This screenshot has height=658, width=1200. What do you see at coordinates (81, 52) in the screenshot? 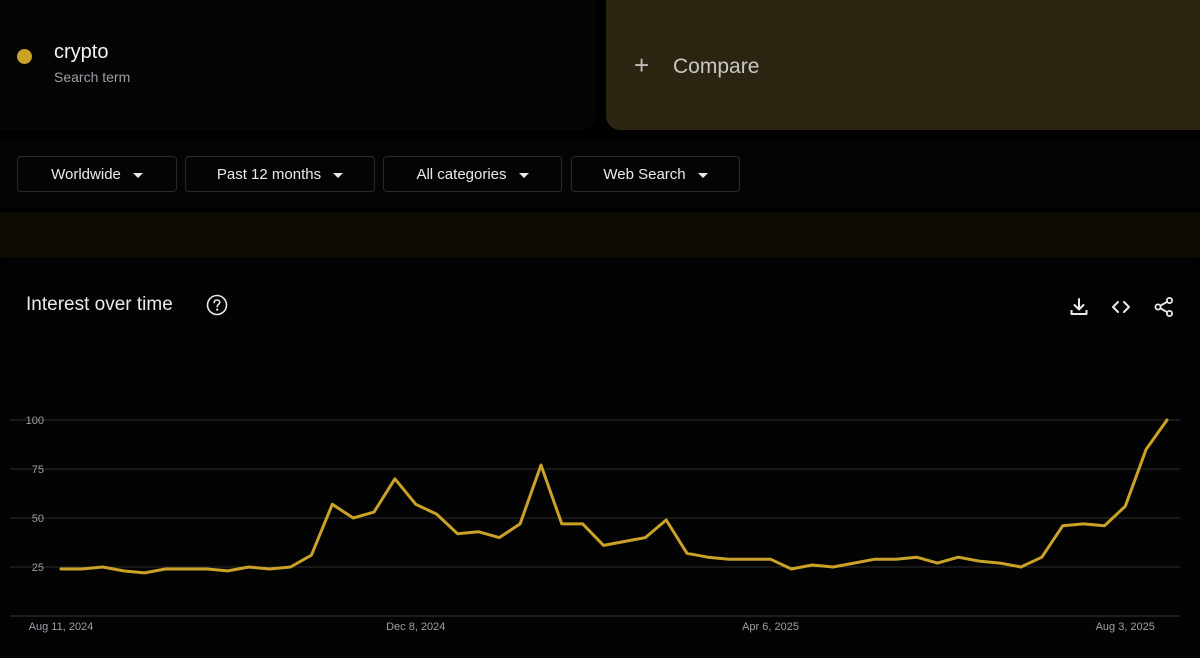
I see `search-term-name: crypto` at bounding box center [81, 52].